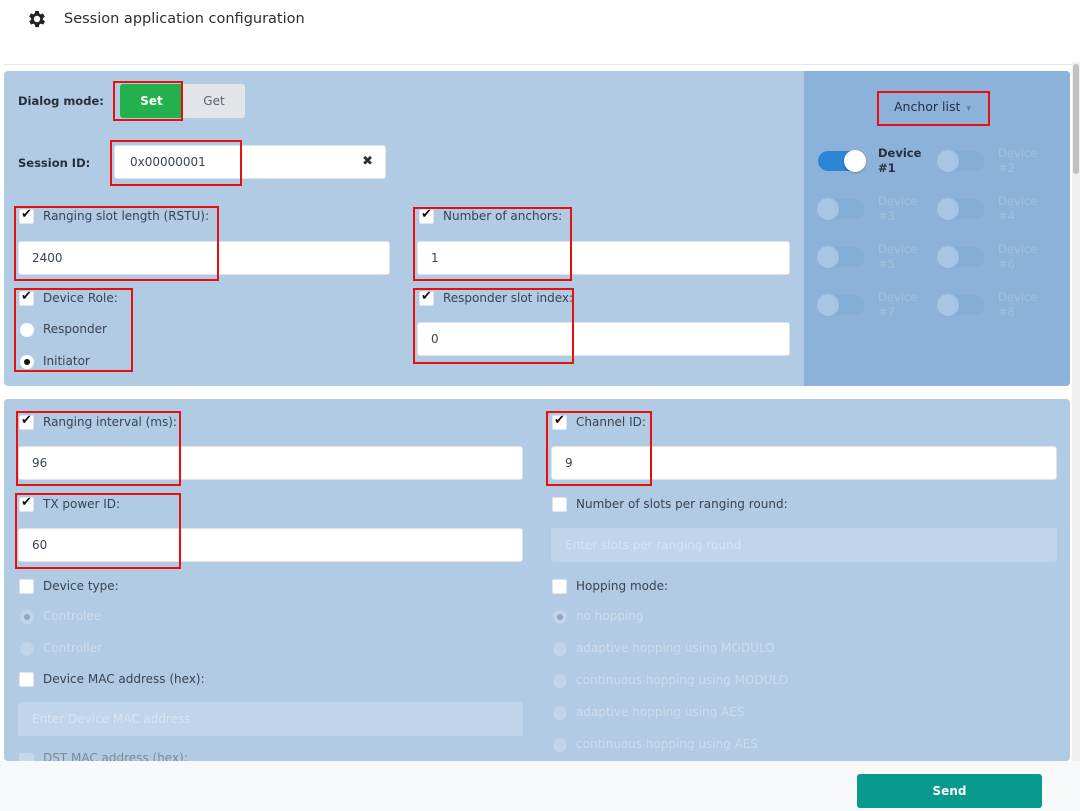  Describe the element at coordinates (1006, 168) in the screenshot. I see `device-number: #2` at that location.